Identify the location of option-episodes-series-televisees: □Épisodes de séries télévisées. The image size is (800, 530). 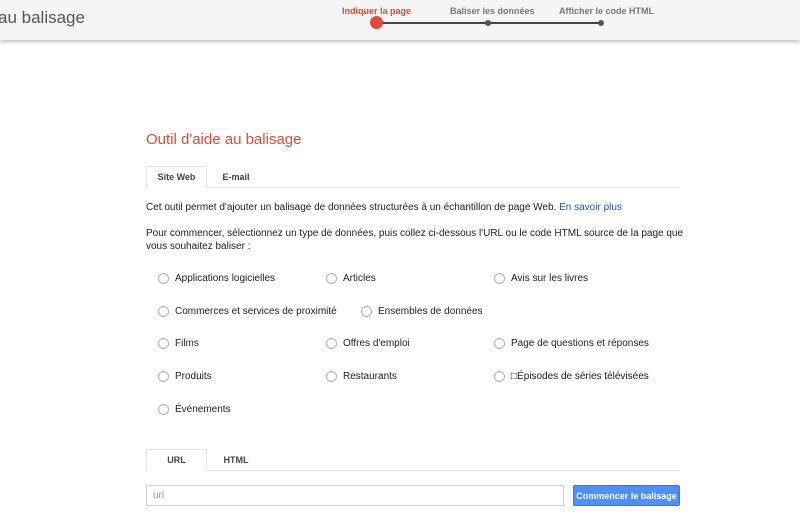
(571, 376).